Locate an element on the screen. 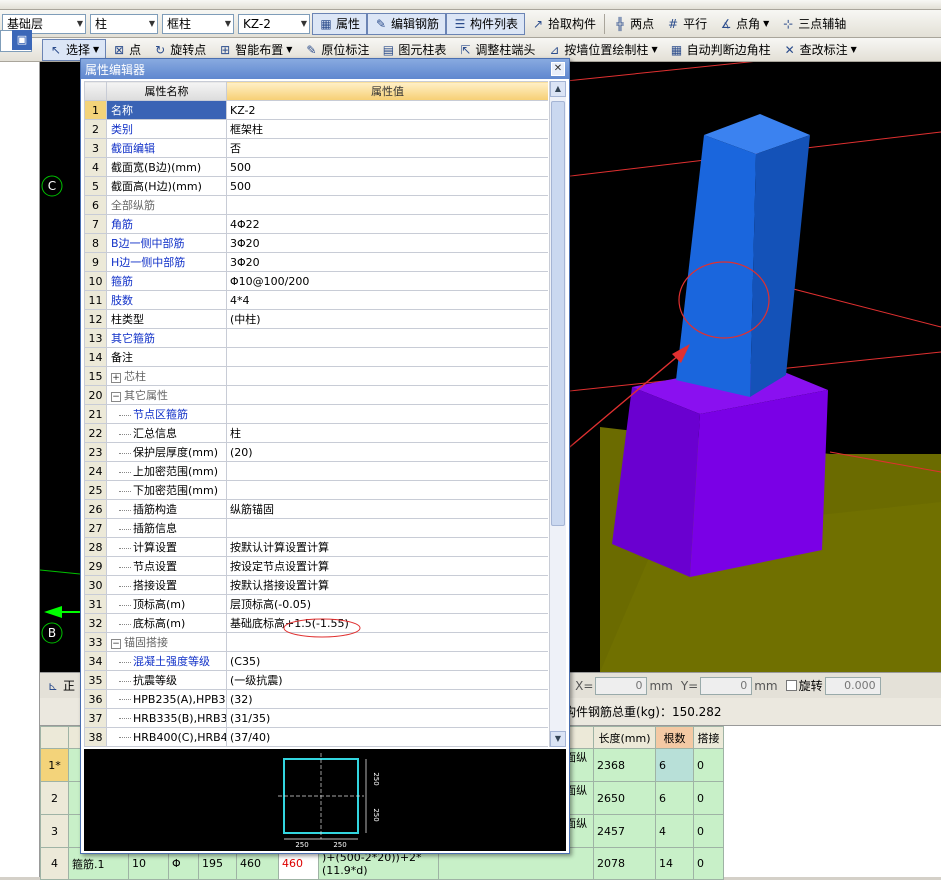 This screenshot has width=941, height=880. property-row: 33− 锚固搭接 is located at coordinates (316, 642).